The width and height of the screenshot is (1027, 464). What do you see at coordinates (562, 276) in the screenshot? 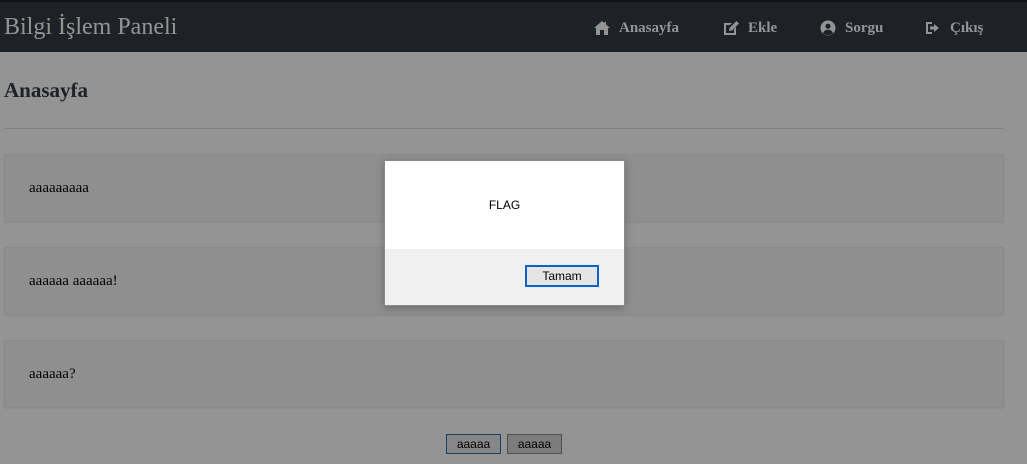
I see `ok-button: Tamam` at bounding box center [562, 276].